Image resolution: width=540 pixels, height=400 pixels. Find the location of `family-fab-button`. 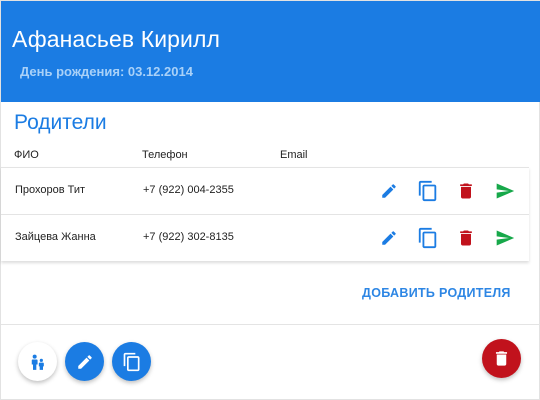

family-fab-button is located at coordinates (37, 361).